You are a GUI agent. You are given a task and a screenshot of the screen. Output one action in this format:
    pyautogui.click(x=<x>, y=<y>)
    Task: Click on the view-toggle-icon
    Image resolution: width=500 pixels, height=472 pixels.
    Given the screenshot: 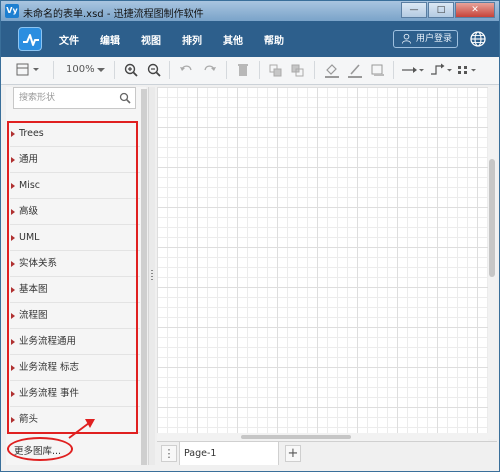 What is the action you would take?
    pyautogui.click(x=28, y=70)
    